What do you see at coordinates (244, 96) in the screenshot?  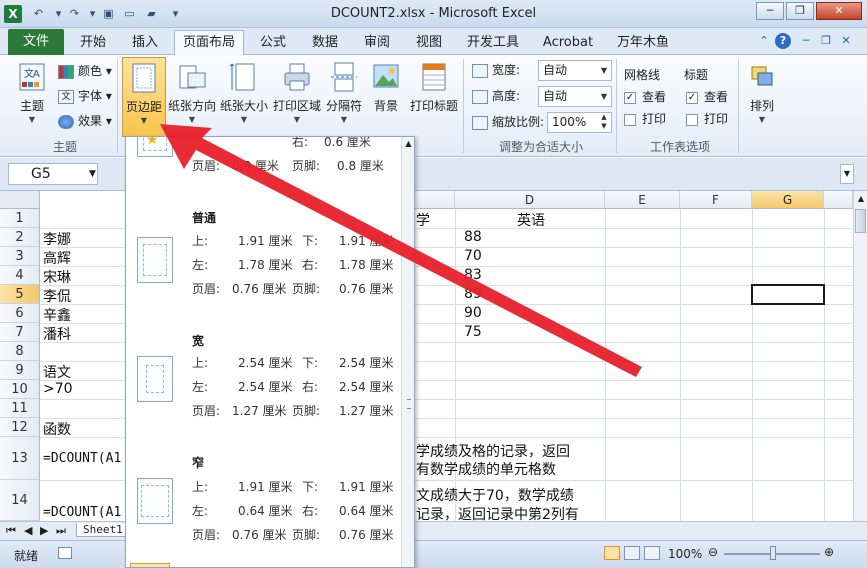 I see `size-button: 纸张大小 ▼` at bounding box center [244, 96].